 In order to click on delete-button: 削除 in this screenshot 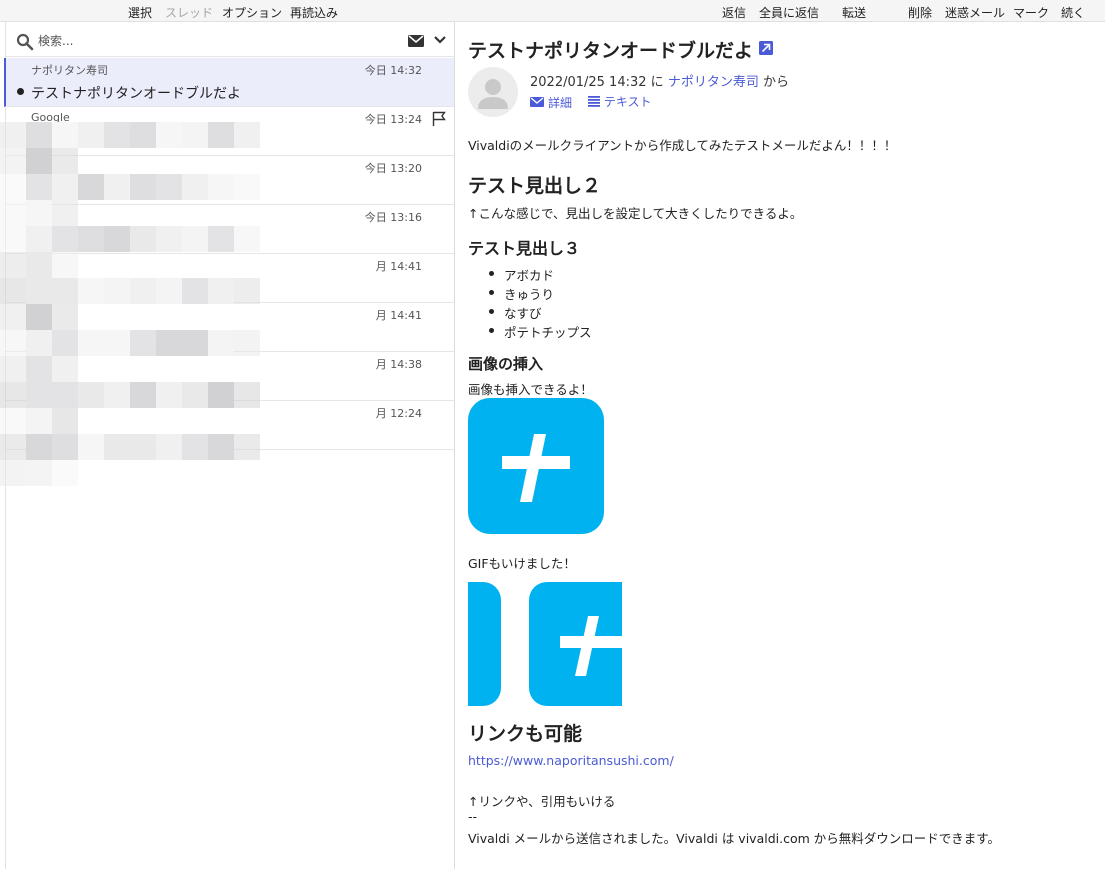, I will do `click(920, 12)`.